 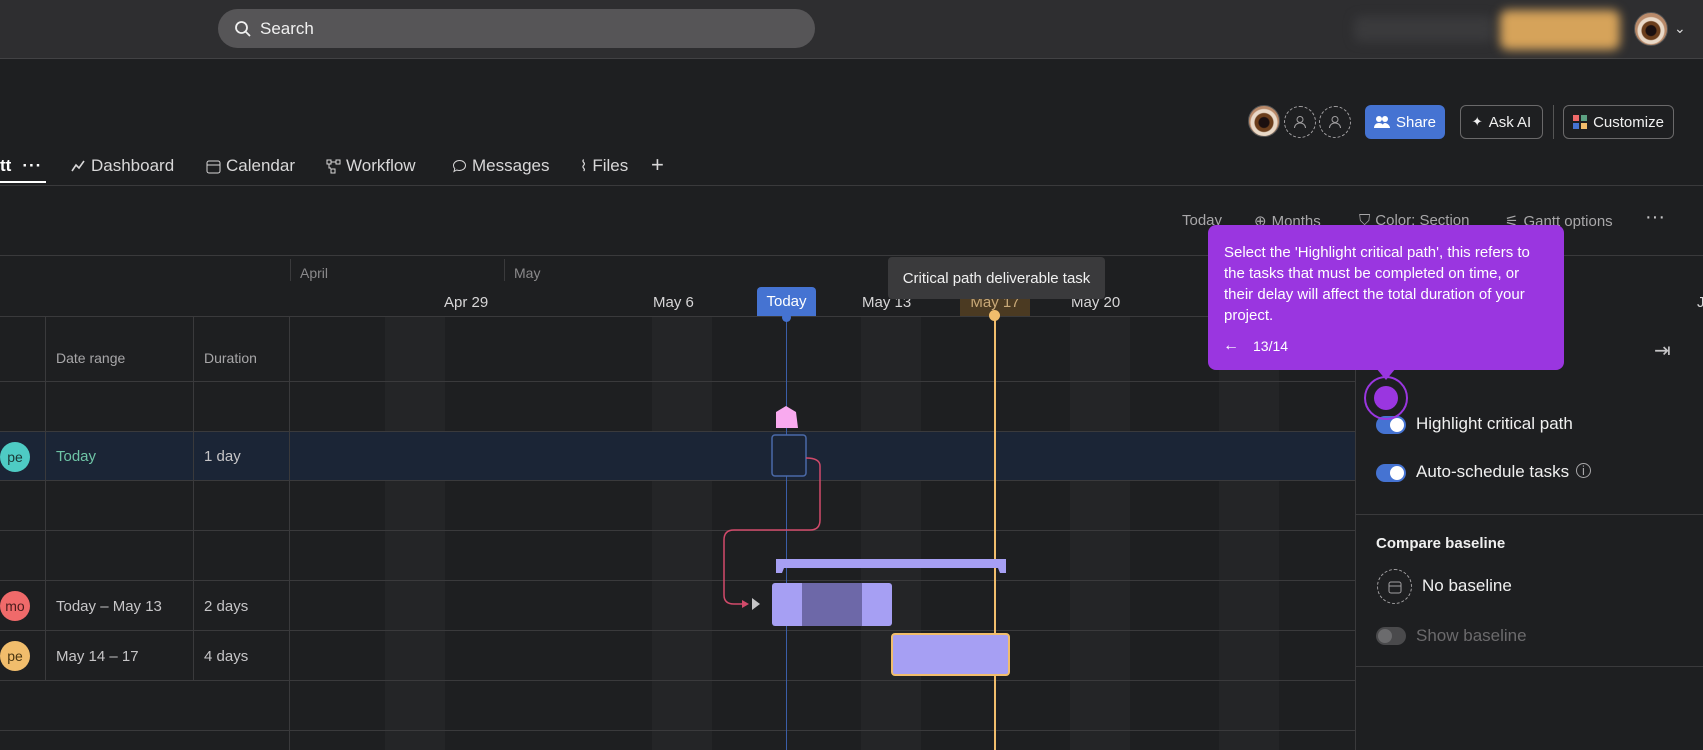 What do you see at coordinates (1618, 122) in the screenshot?
I see `customize-button: Customize` at bounding box center [1618, 122].